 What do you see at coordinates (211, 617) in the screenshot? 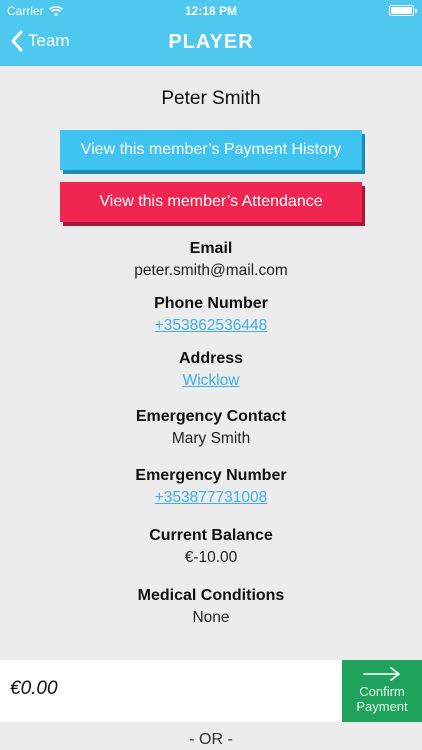
I see `medical-value: None` at bounding box center [211, 617].